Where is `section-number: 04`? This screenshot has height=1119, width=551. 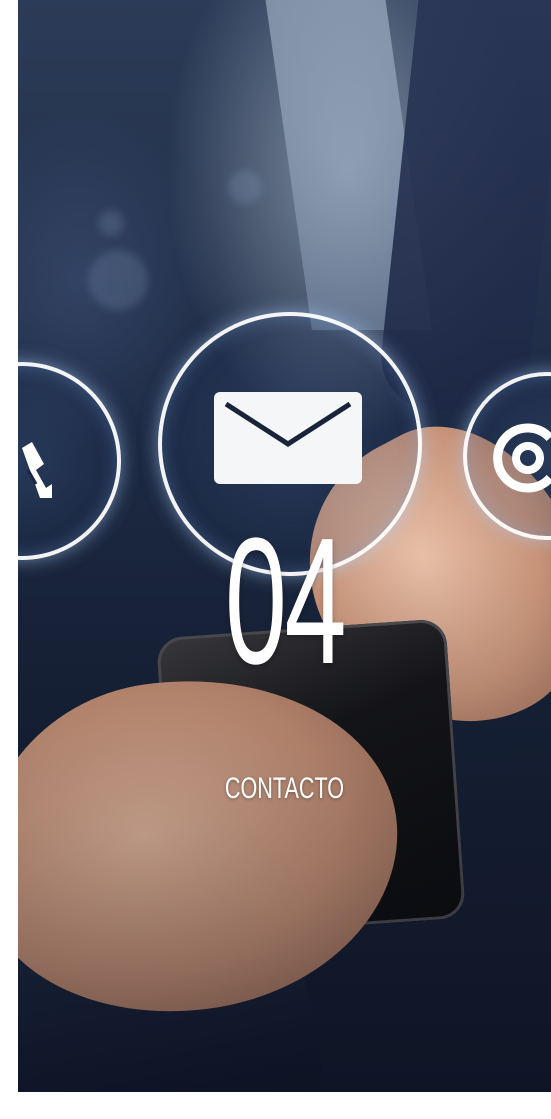 section-number: 04 is located at coordinates (285, 601).